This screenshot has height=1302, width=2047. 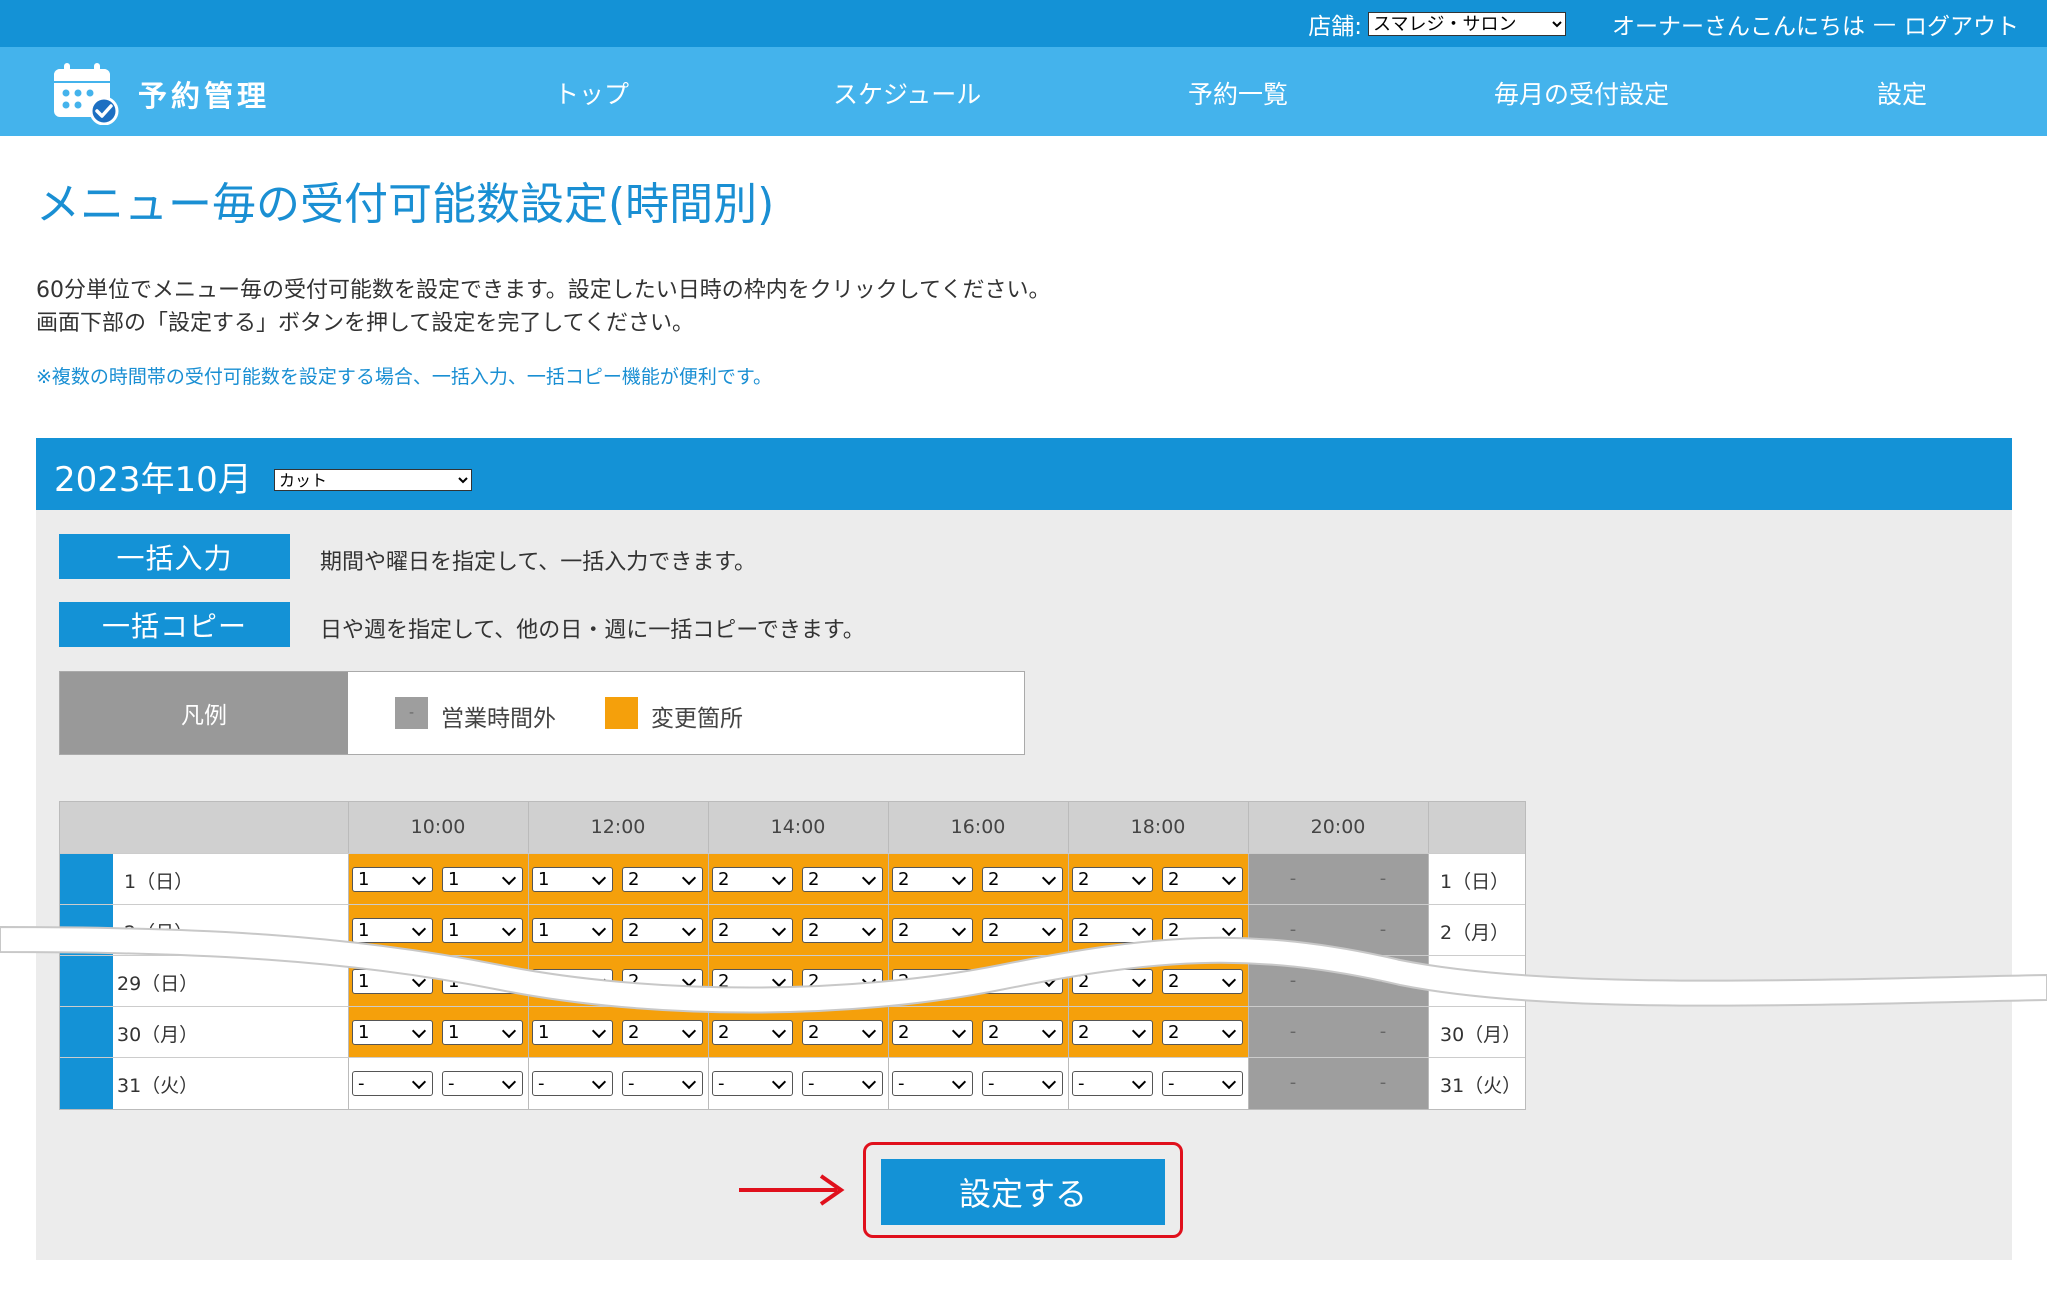 What do you see at coordinates (204, 94) in the screenshot?
I see `app-logo-text: 予約管理` at bounding box center [204, 94].